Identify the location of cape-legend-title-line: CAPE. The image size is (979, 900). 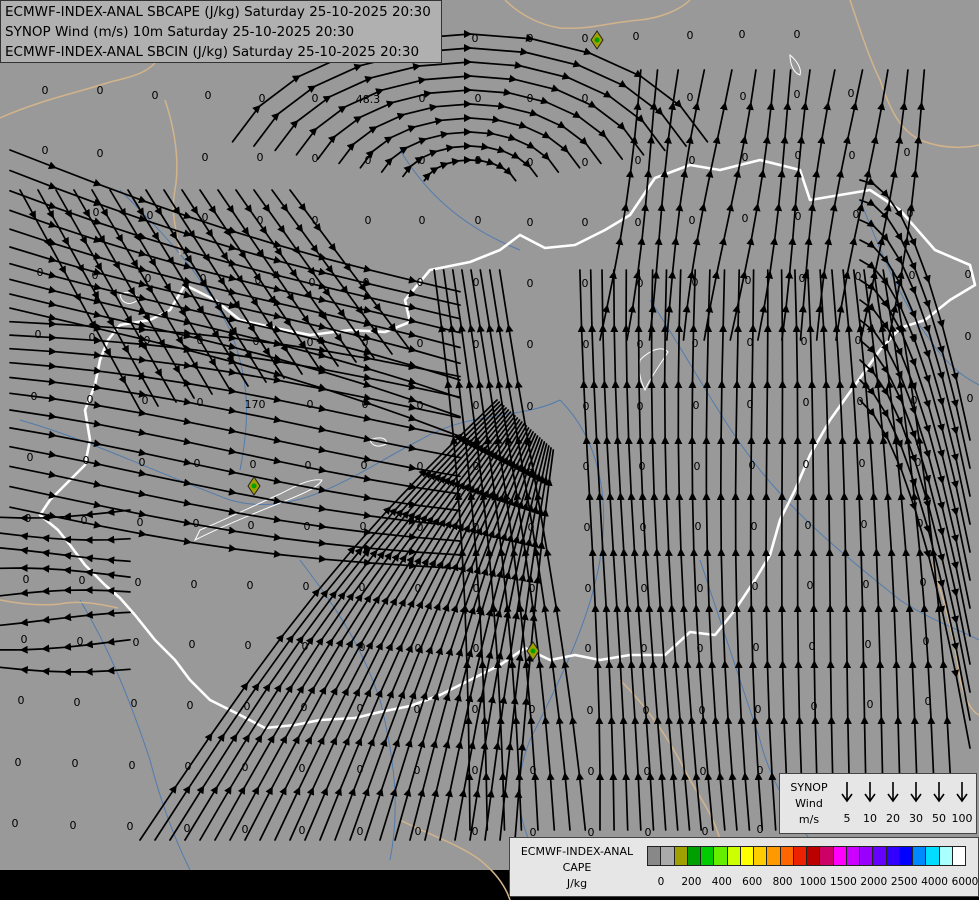
(577, 867).